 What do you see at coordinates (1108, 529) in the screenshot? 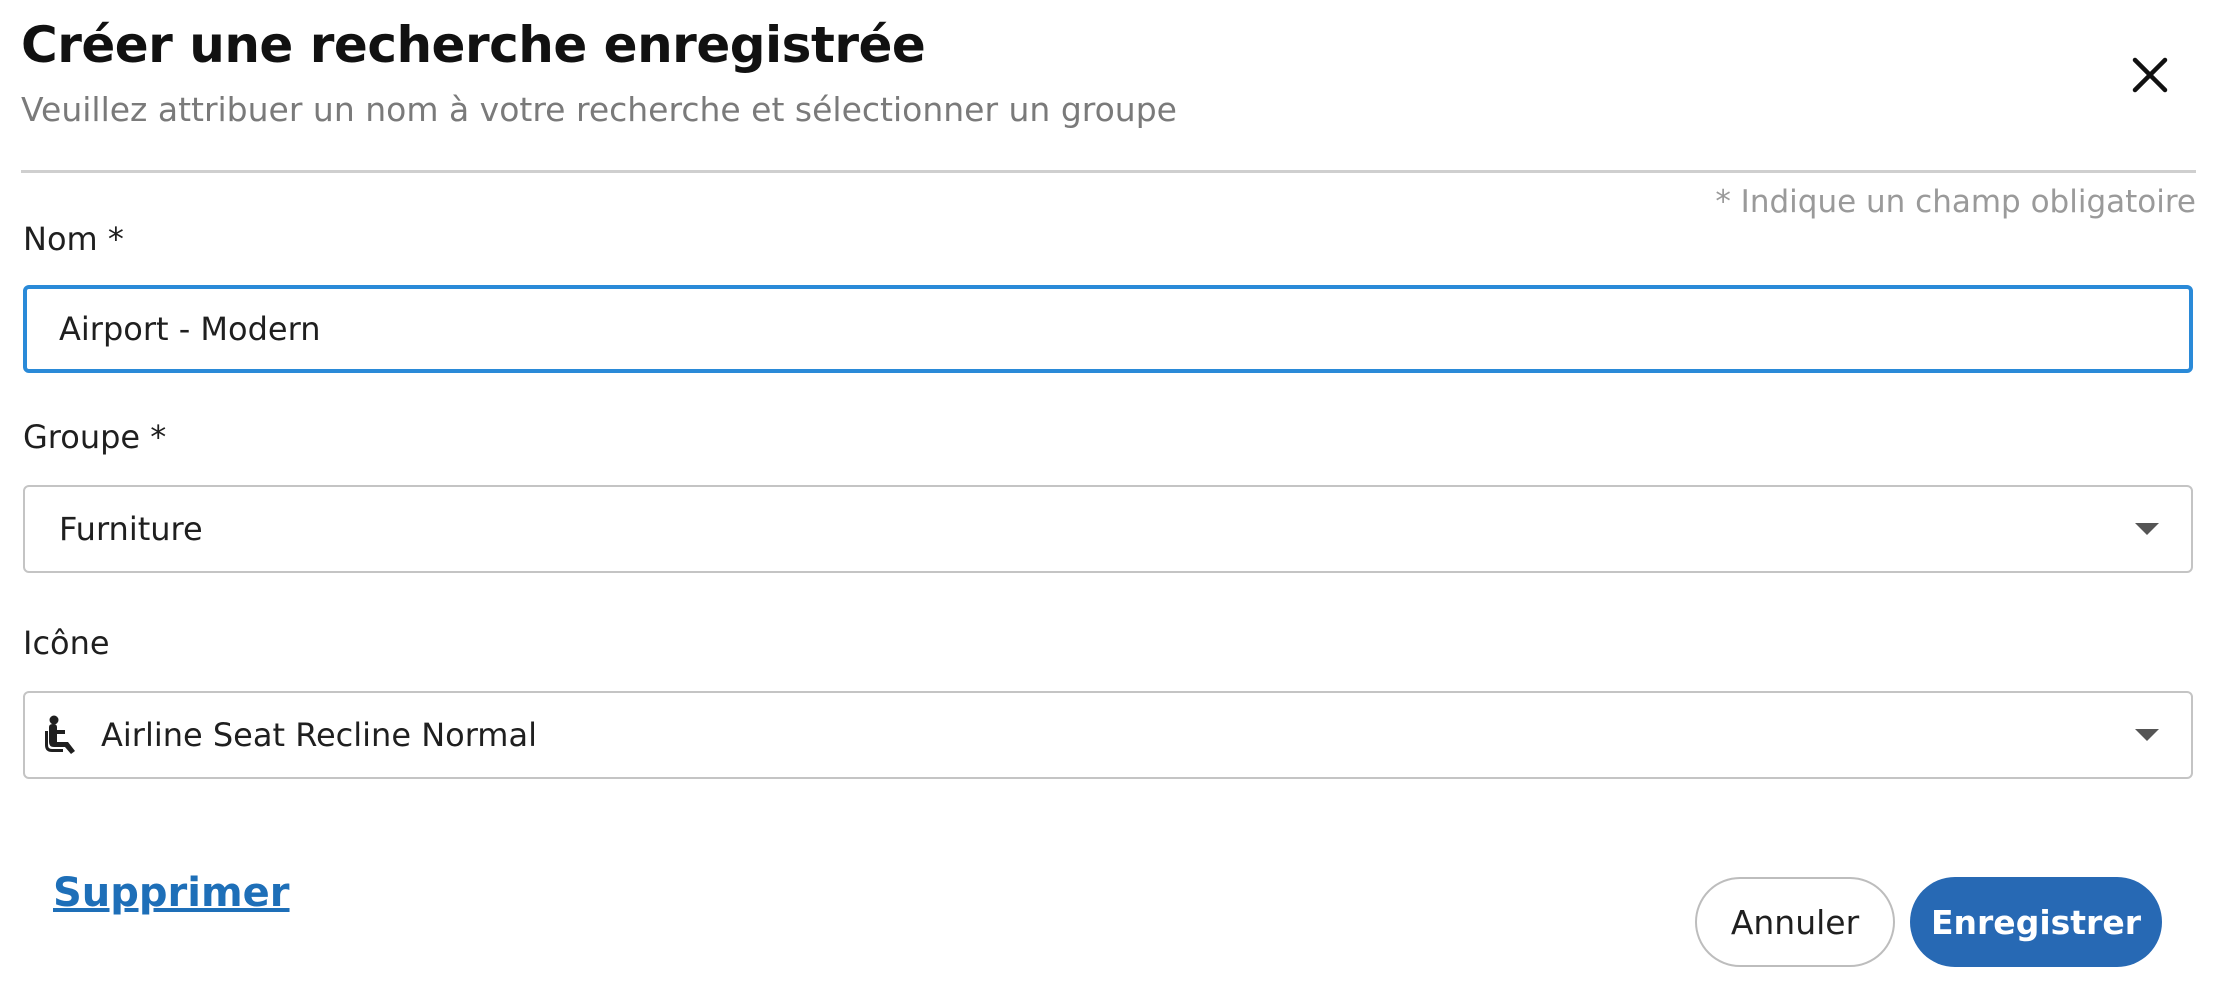
I see `group-select: Furniture` at bounding box center [1108, 529].